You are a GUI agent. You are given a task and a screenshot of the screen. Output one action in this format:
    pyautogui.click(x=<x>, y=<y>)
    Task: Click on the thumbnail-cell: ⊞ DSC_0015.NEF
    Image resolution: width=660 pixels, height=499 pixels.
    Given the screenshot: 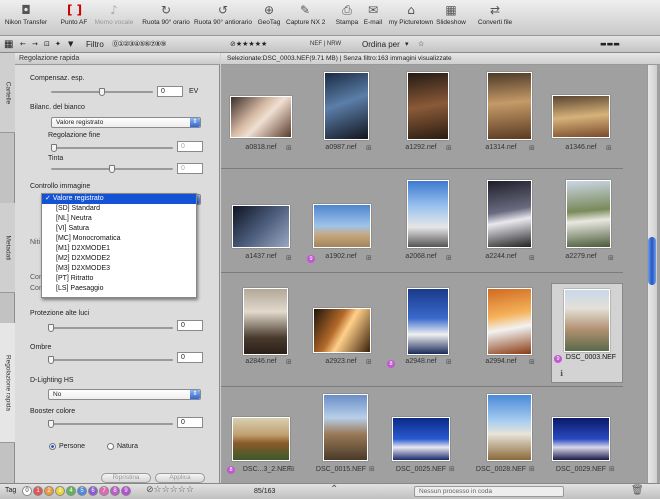 What is the action you would take?
    pyautogui.click(x=341, y=439)
    